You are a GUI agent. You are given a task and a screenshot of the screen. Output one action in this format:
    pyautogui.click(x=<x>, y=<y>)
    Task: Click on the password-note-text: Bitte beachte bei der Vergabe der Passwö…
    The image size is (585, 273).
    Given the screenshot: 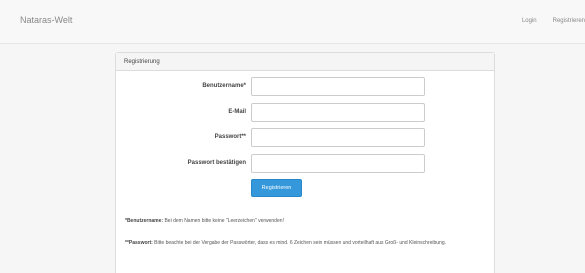 What is the action you would take?
    pyautogui.click(x=299, y=243)
    